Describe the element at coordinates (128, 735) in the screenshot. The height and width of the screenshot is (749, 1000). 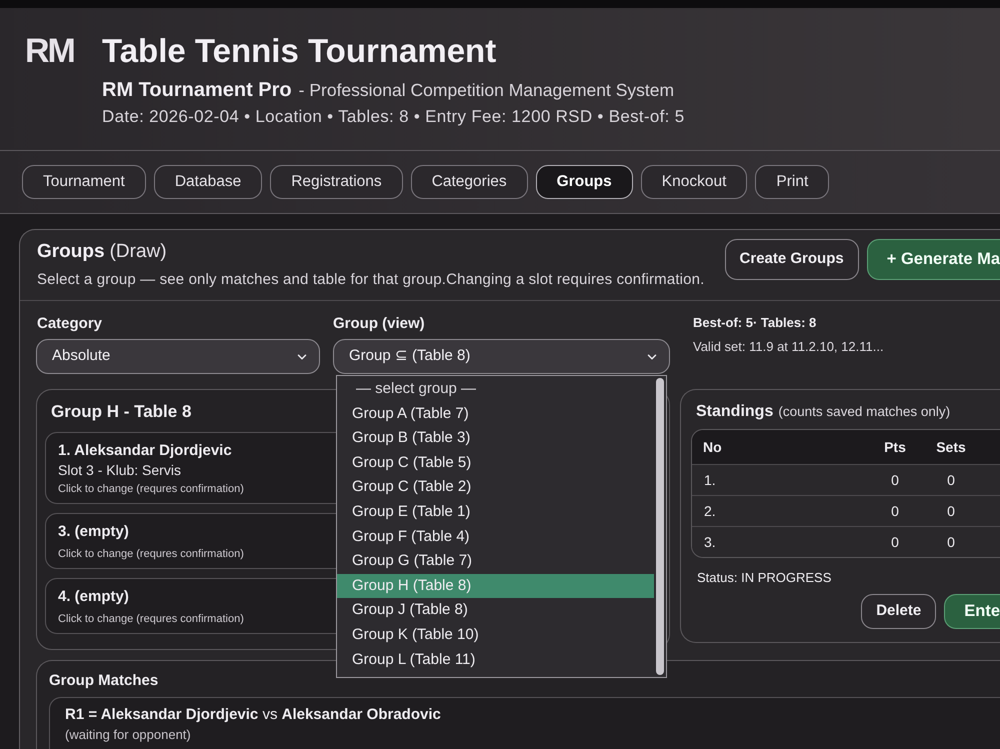
I see `match-note: (waiting for opponent)` at that location.